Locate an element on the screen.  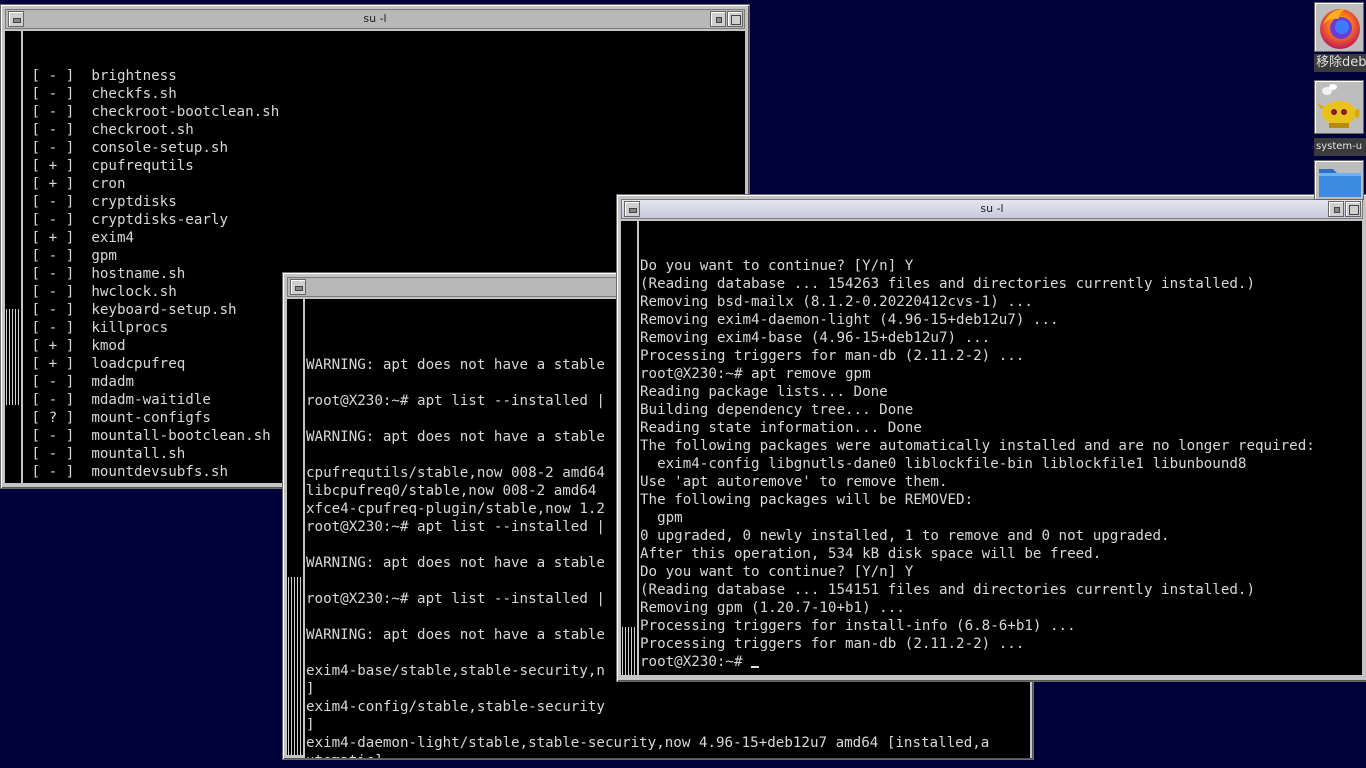
terminal-line: The following packages will be REMOVED: is located at coordinates (807, 500).